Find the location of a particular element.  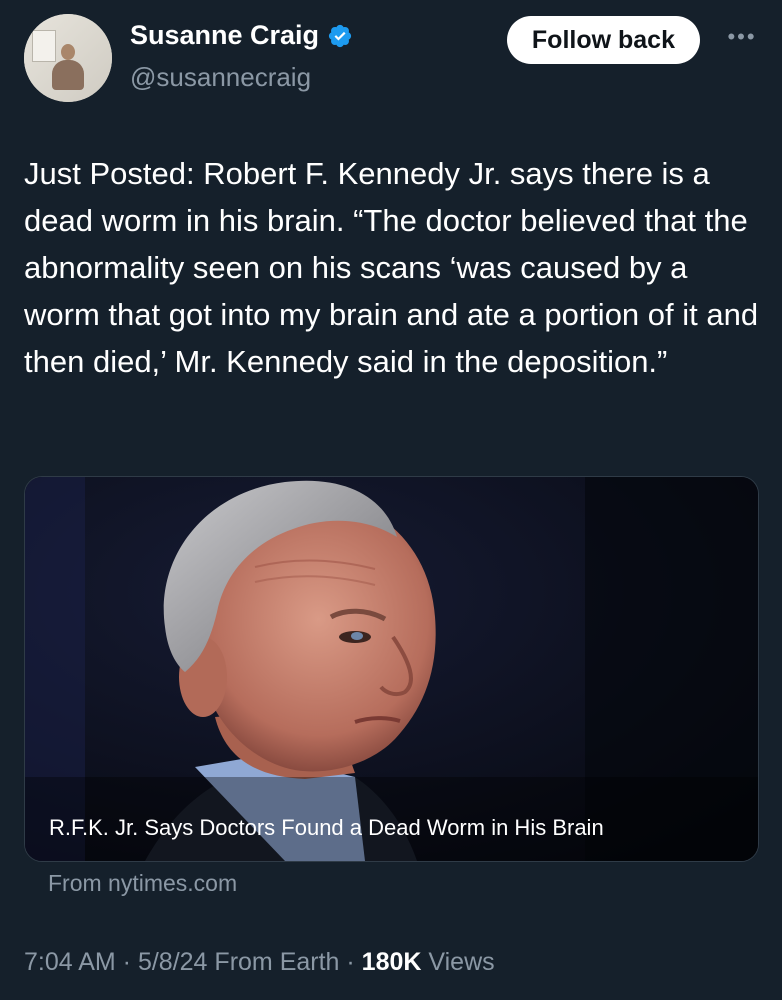

author-name: Susanne Craig is located at coordinates (224, 35).